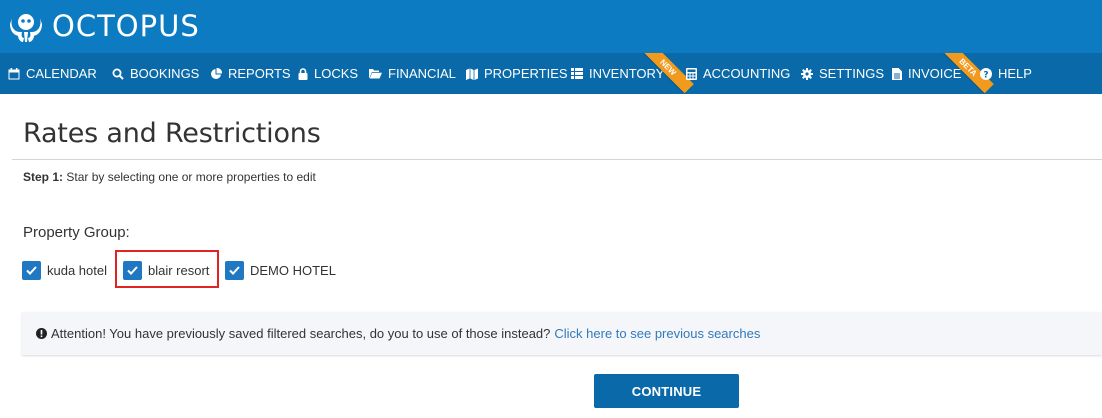 The width and height of the screenshot is (1102, 418). I want to click on property-checkbox-kuda-hotel: kuda hotel, so click(64, 270).